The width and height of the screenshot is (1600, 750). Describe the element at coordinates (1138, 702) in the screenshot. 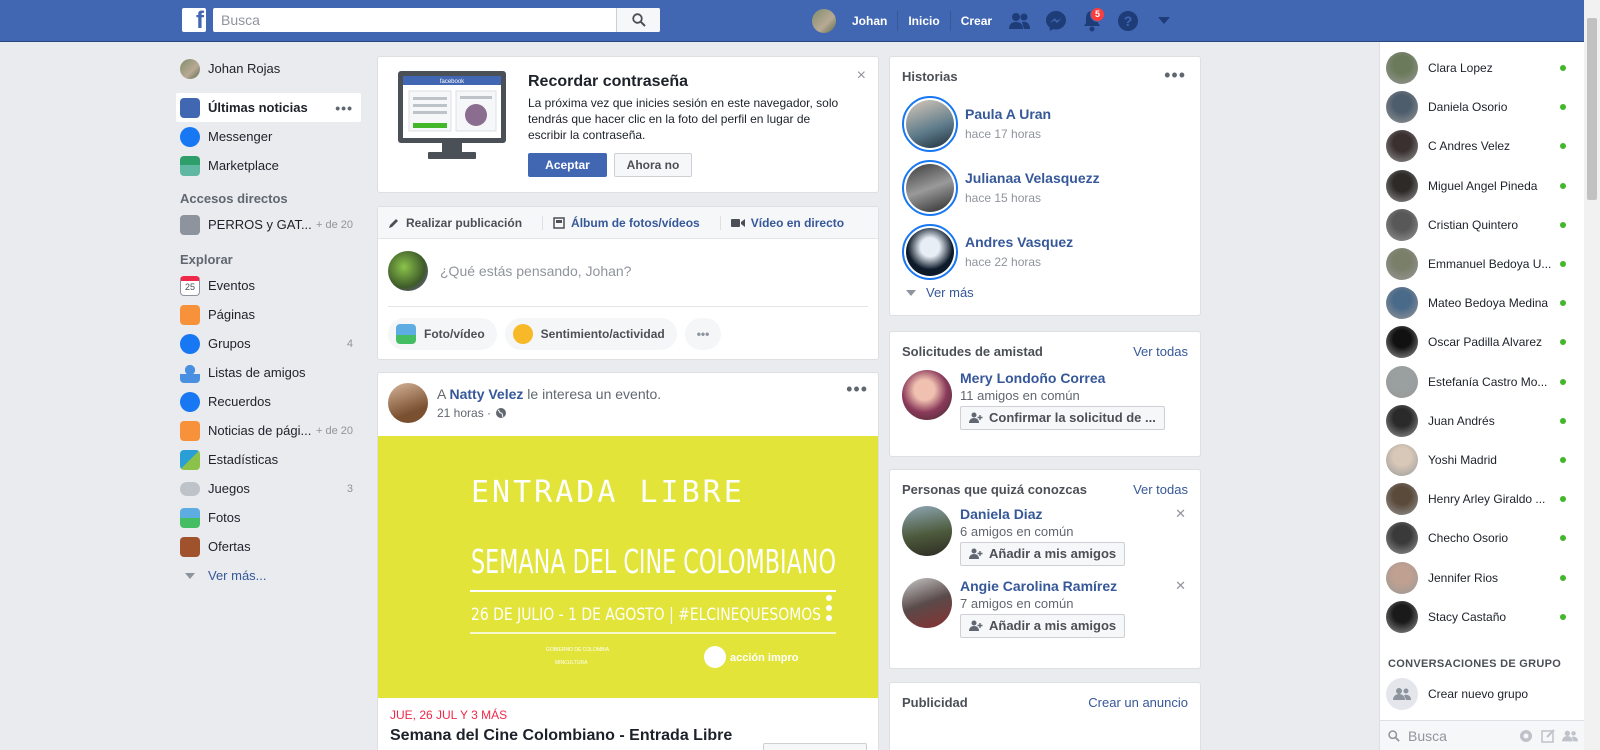

I see `create-ad-link: Crear un anuncio` at that location.